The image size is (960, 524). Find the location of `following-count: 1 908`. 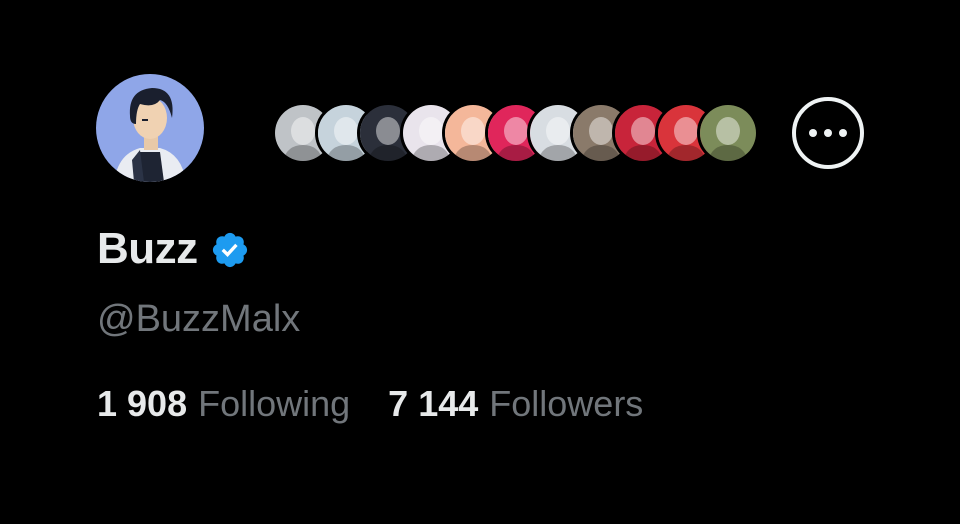

following-count: 1 908 is located at coordinates (142, 403).